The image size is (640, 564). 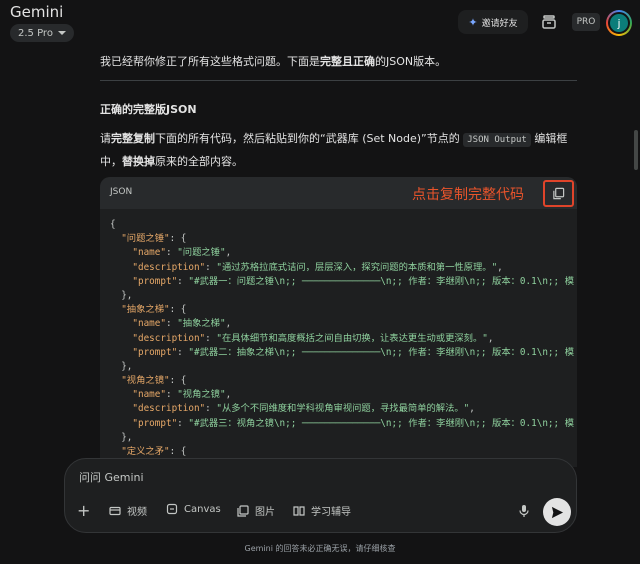 I want to click on code-token: "定义之矛", so click(x=145, y=451).